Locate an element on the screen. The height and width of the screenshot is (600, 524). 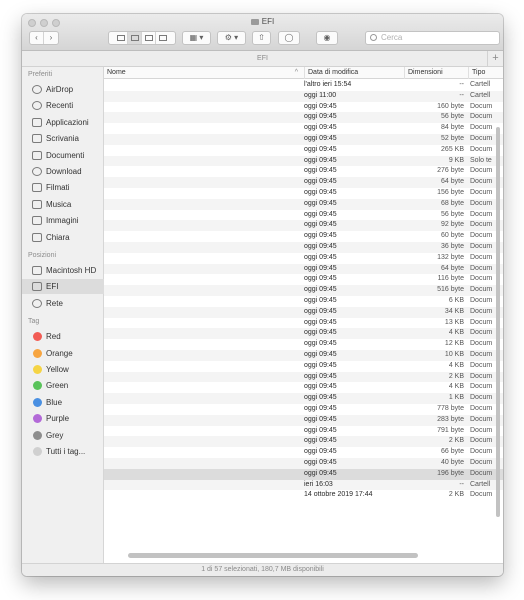
sidebar-item-applicazioni: Applicazioni is located at coordinates (63, 122).